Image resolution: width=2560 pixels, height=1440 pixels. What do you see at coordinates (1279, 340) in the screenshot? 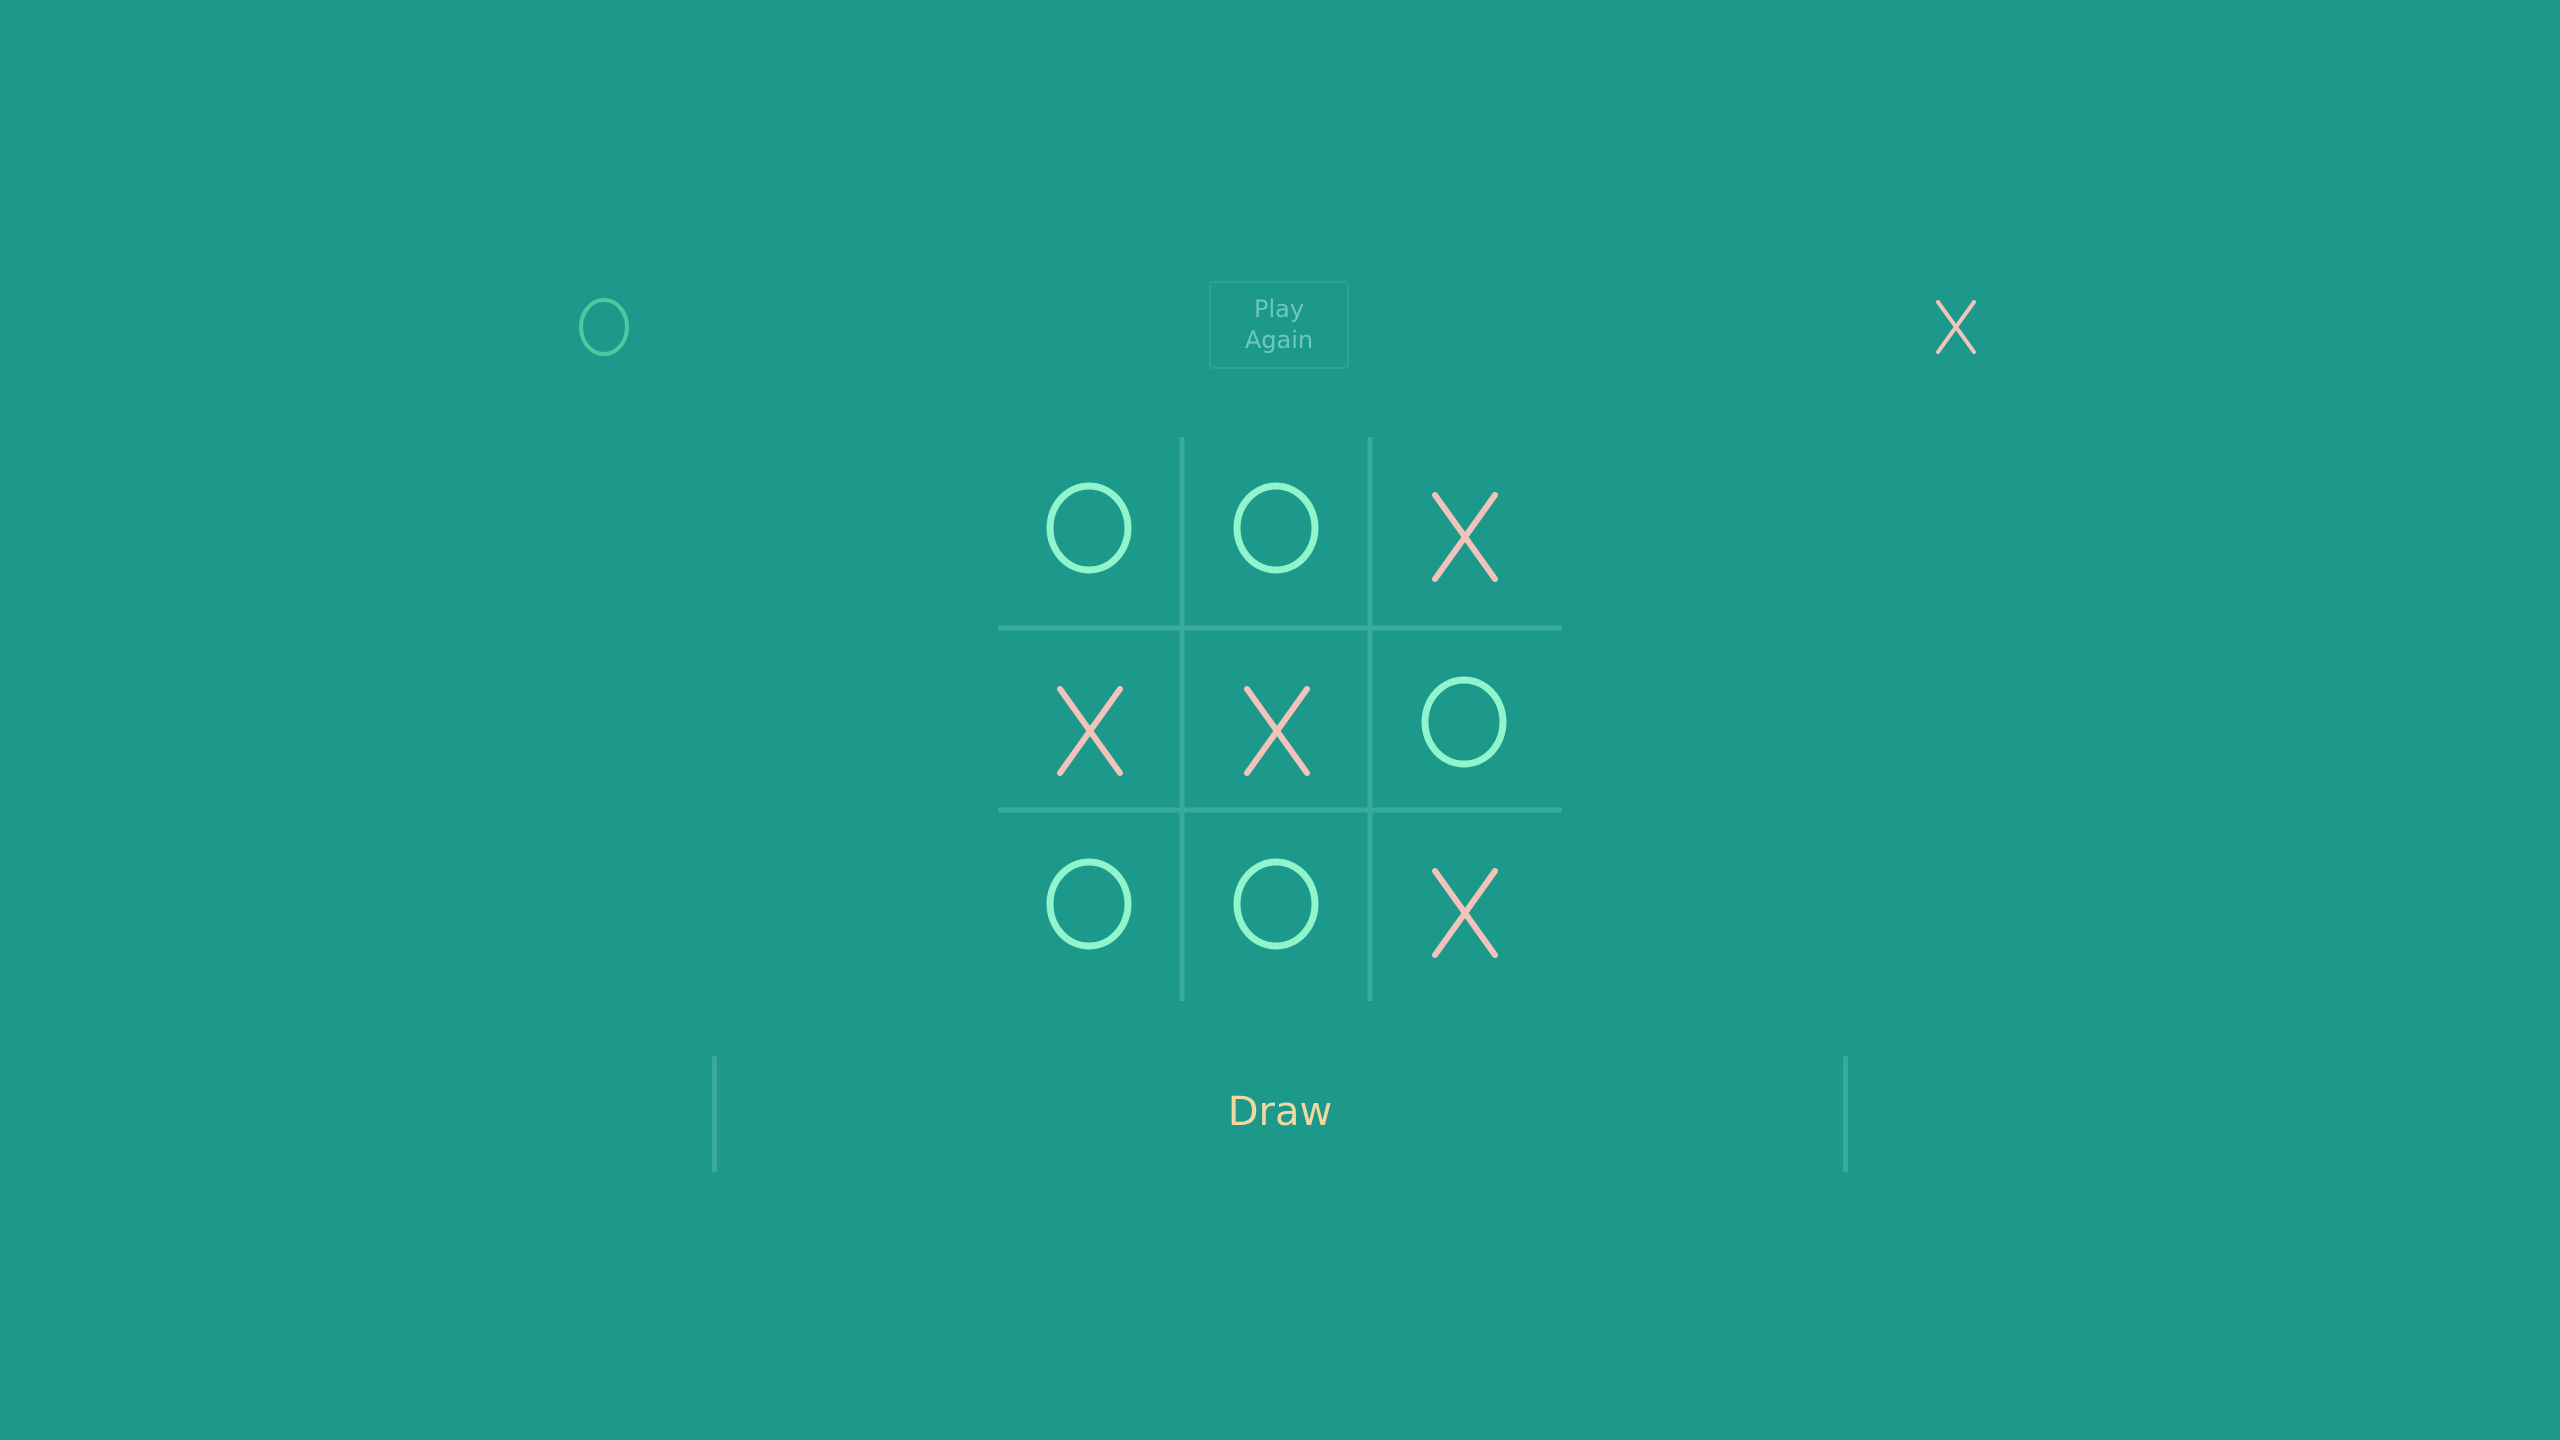
I see `play-again-label-line2: Again` at bounding box center [1279, 340].